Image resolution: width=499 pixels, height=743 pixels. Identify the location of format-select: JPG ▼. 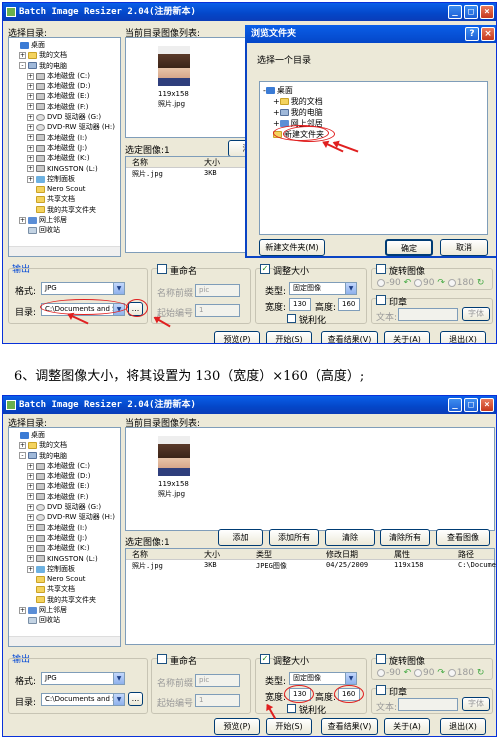
(83, 678).